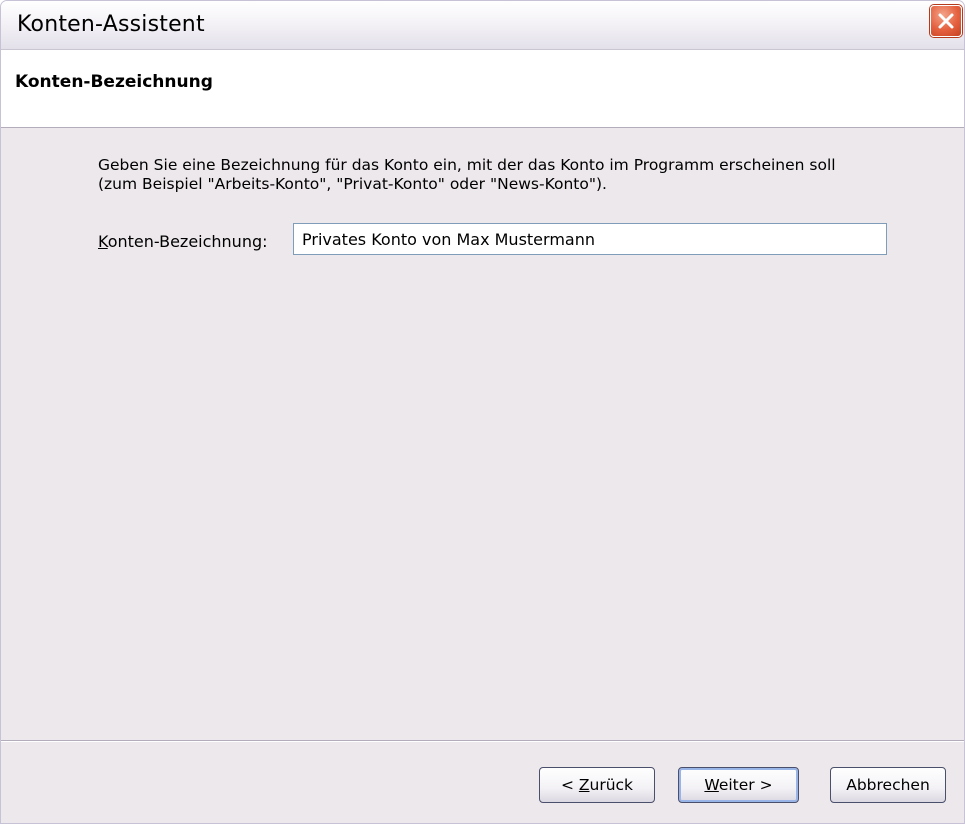 Image resolution: width=965 pixels, height=824 pixels. I want to click on cancel-button: Abbrechen, so click(888, 785).